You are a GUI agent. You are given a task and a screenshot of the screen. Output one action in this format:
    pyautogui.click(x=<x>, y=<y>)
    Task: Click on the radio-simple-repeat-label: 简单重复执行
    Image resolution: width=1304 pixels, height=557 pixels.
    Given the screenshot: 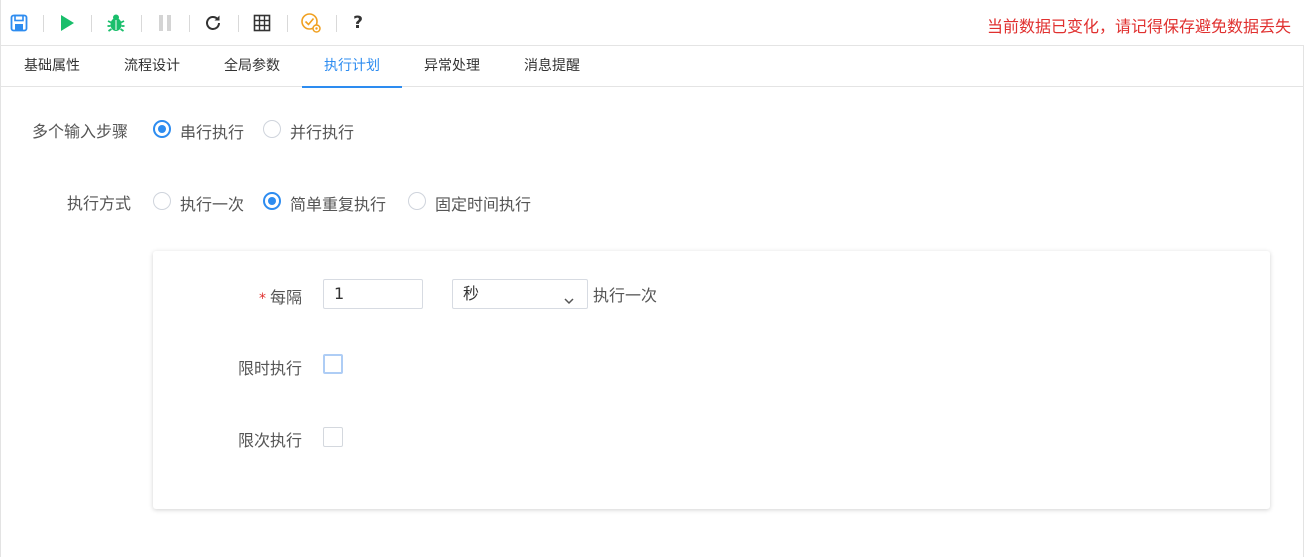 What is the action you would take?
    pyautogui.click(x=338, y=203)
    